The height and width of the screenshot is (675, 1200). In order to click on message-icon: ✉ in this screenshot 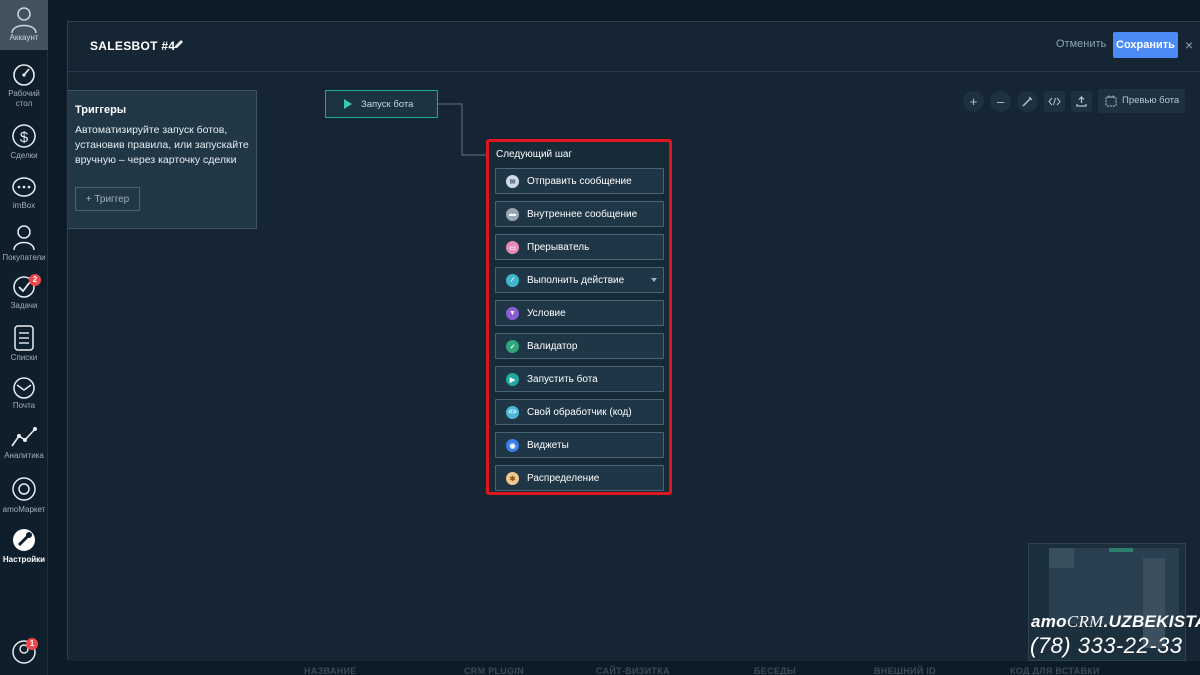, I will do `click(512, 181)`.